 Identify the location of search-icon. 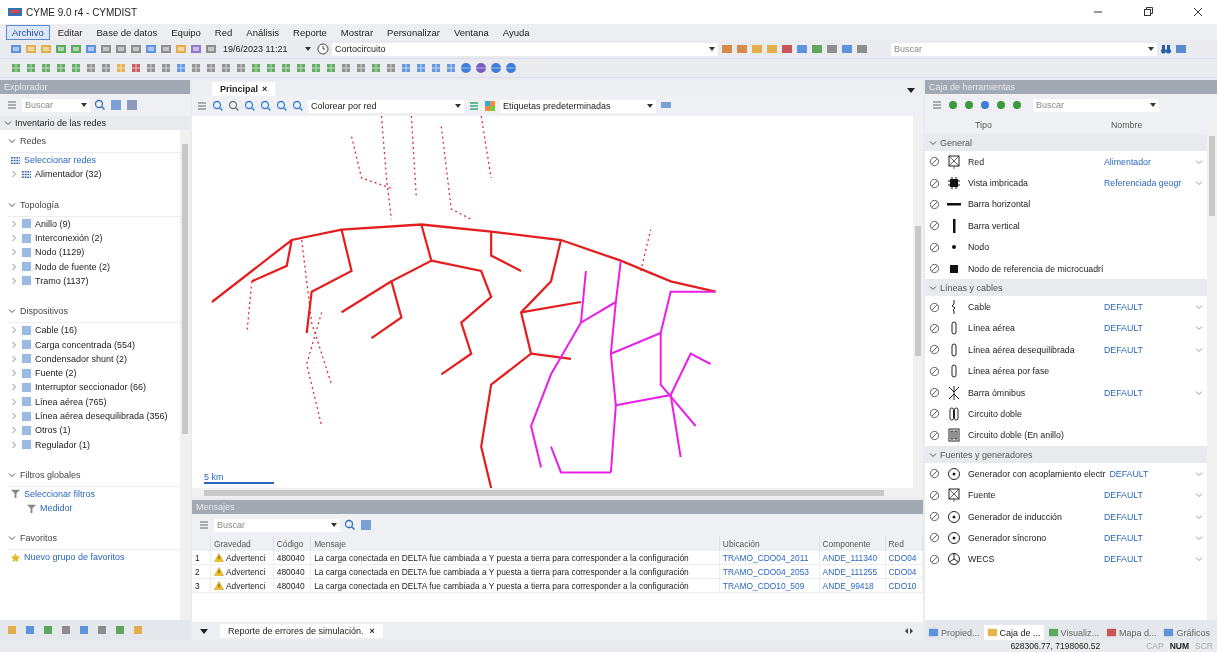
(350, 525).